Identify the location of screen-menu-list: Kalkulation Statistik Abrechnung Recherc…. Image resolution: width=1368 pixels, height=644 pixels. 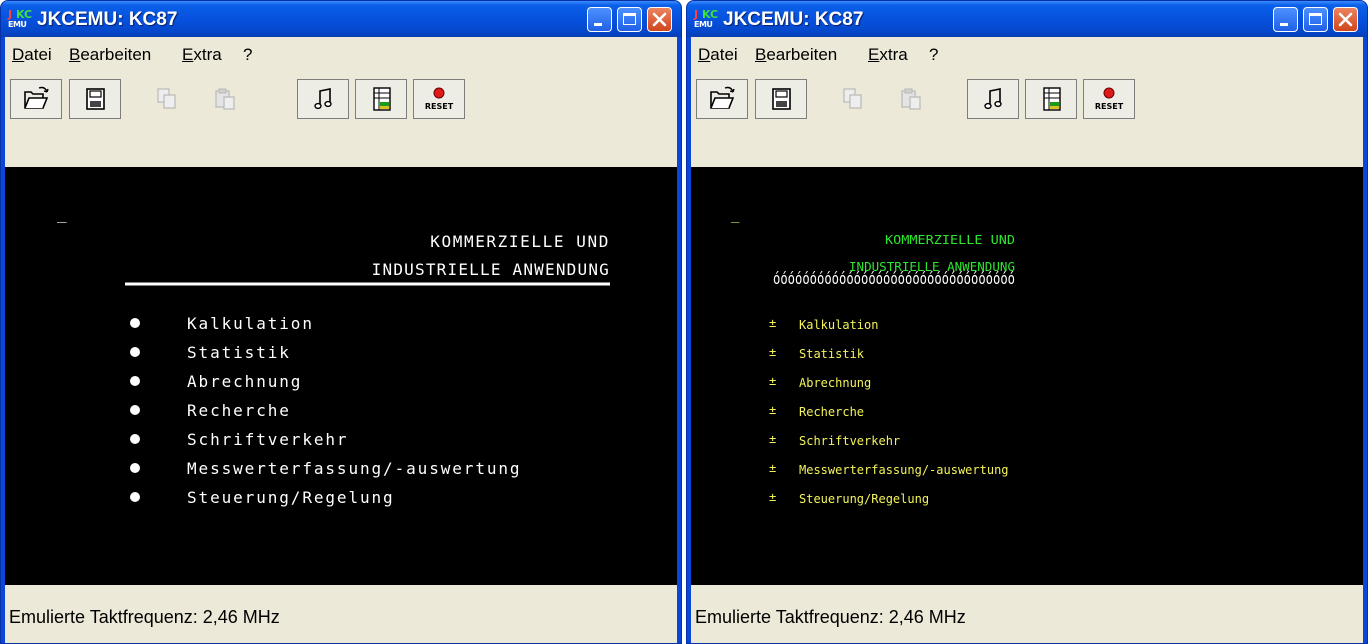
(325, 410).